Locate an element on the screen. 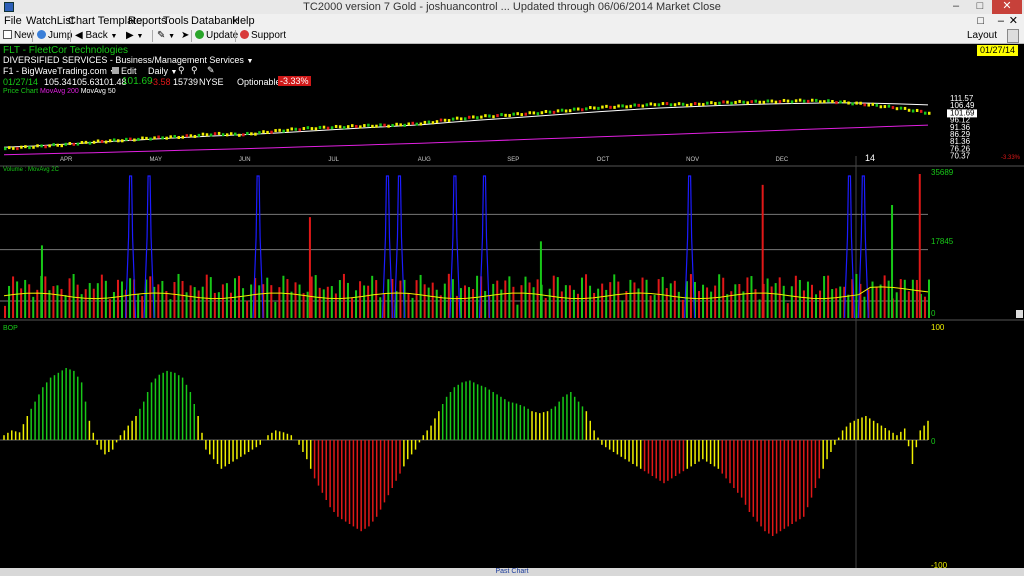 This screenshot has width=1024, height=576. pencil-icon: ✎ is located at coordinates (161, 35).